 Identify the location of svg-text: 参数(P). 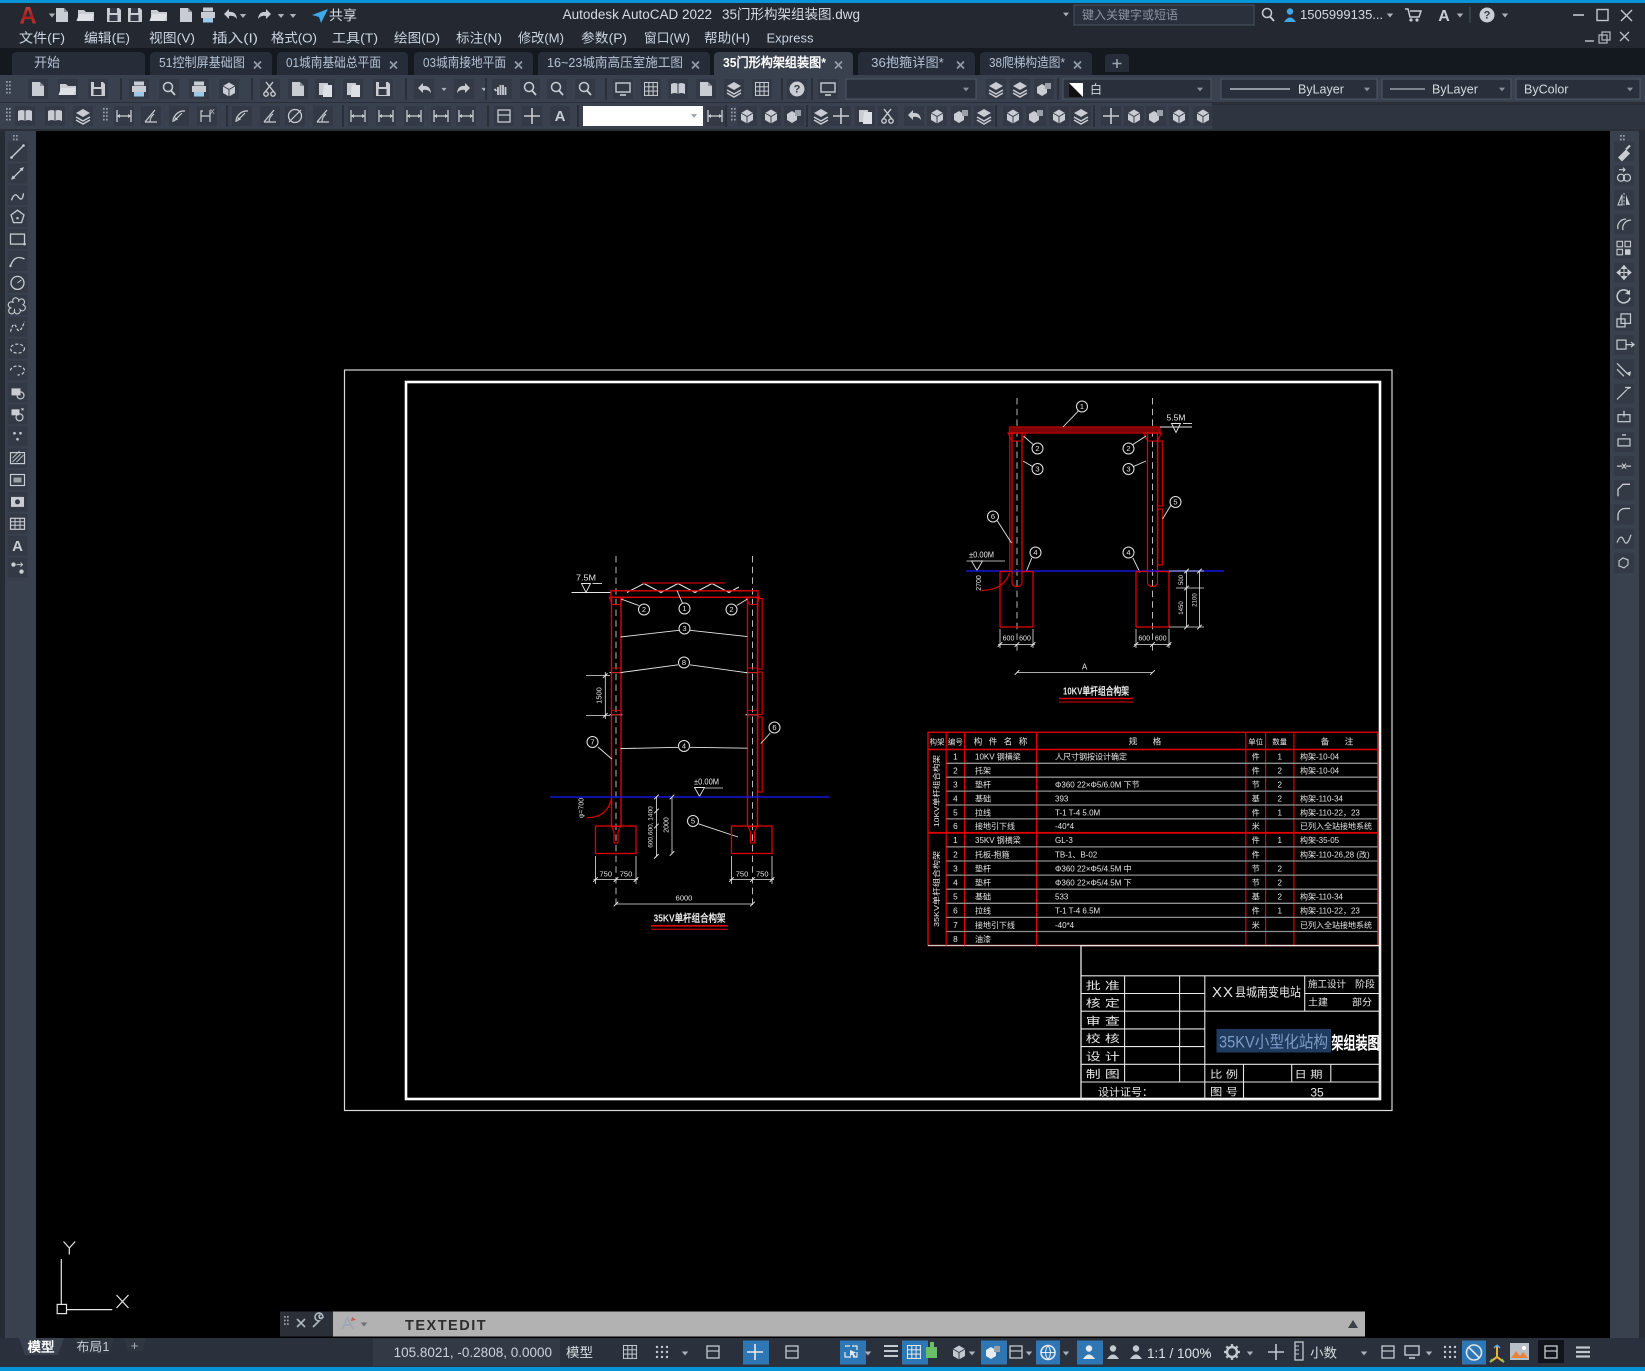
(604, 38).